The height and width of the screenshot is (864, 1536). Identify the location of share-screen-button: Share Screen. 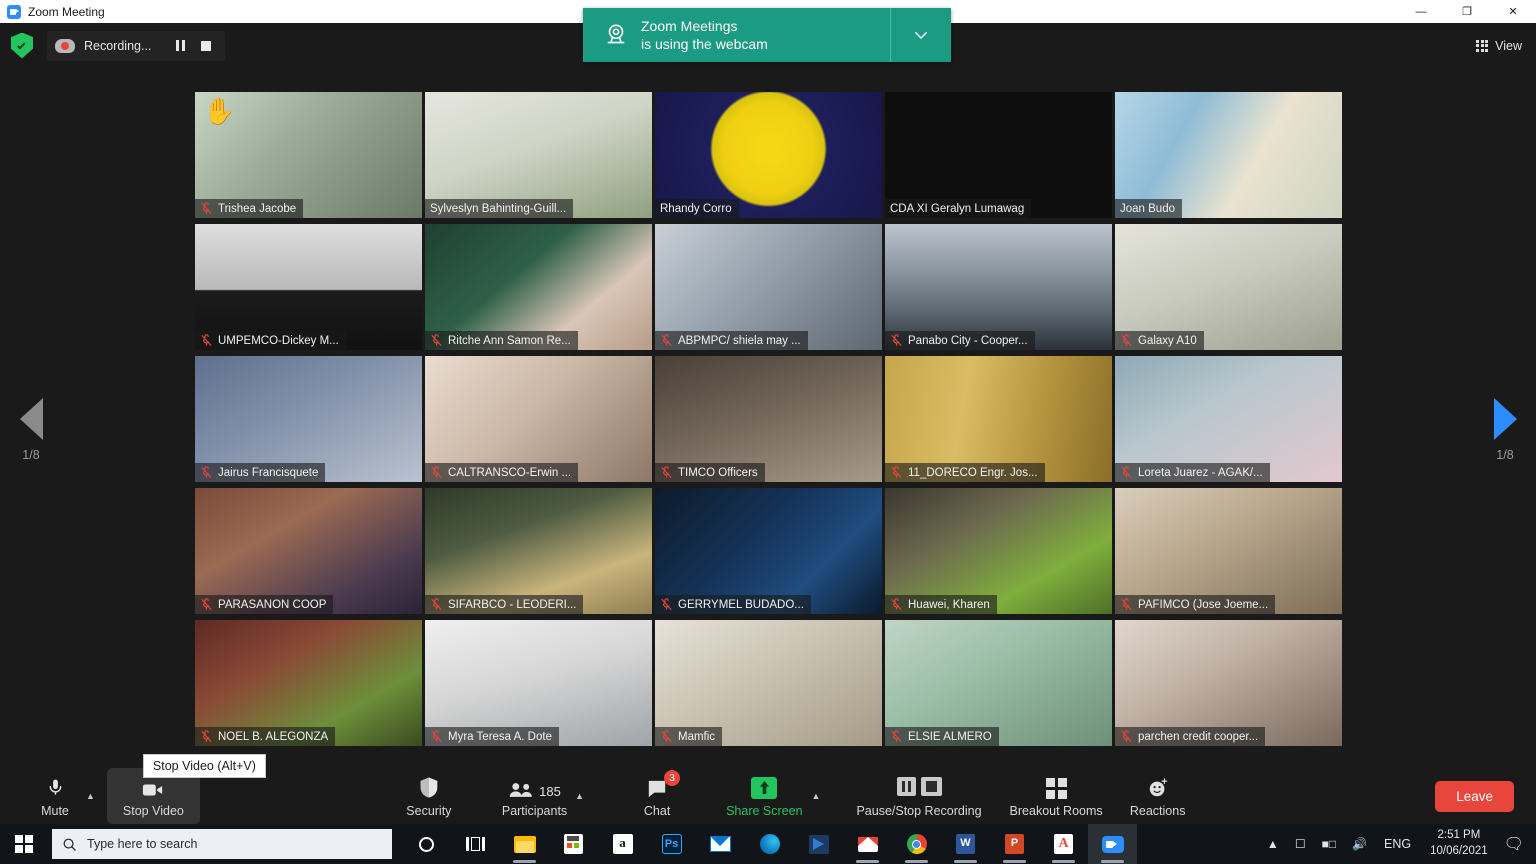
(764, 796).